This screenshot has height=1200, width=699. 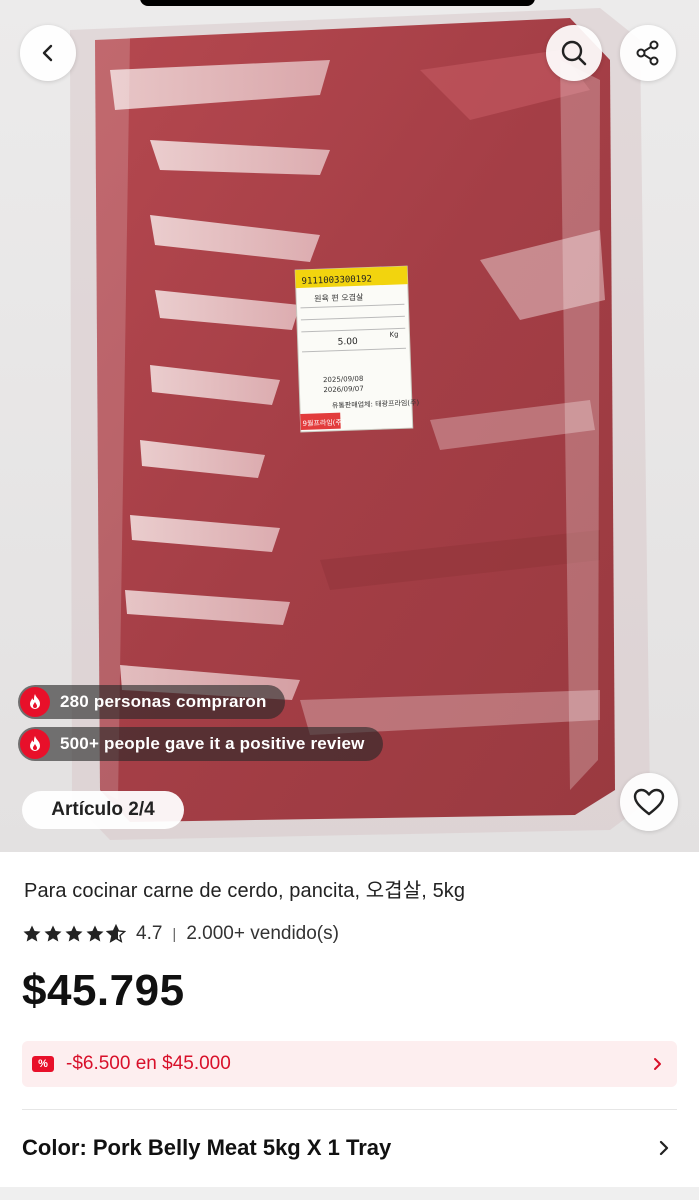 I want to click on social-proof-purchases: 280 personas compraron, so click(x=151, y=702).